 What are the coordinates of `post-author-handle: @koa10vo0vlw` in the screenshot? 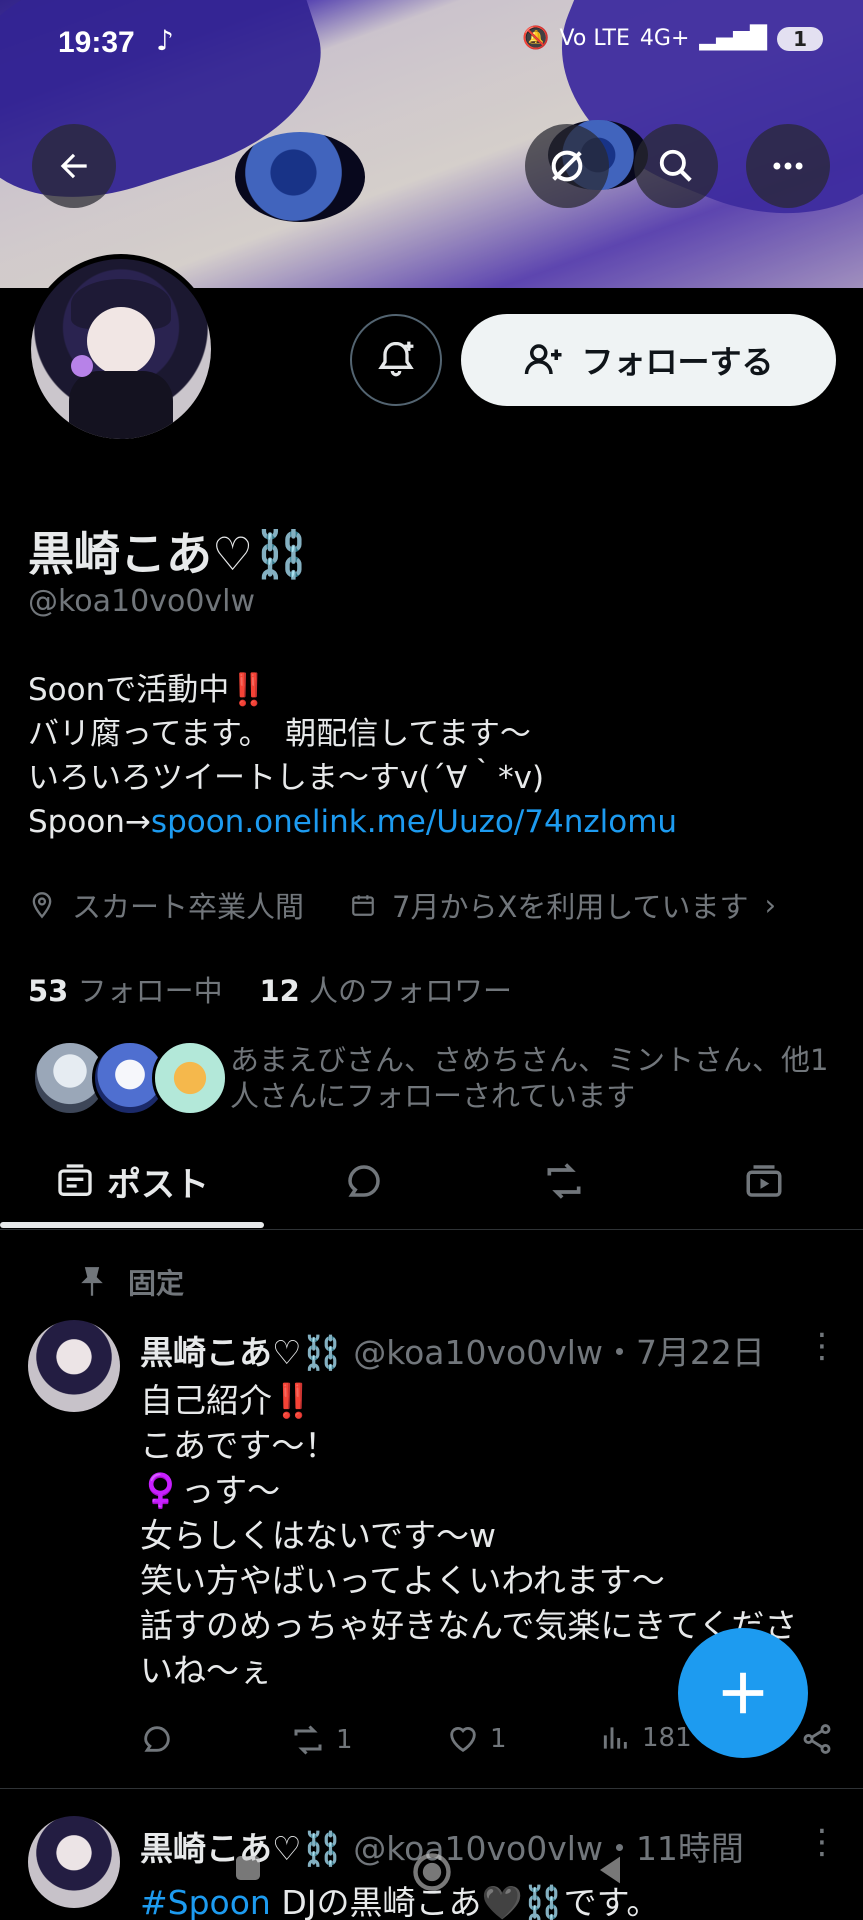 It's located at (478, 1352).